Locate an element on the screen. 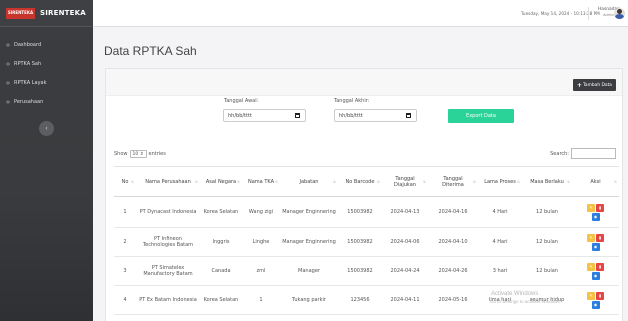  table-cell: 2024-05-16 is located at coordinates (453, 300).